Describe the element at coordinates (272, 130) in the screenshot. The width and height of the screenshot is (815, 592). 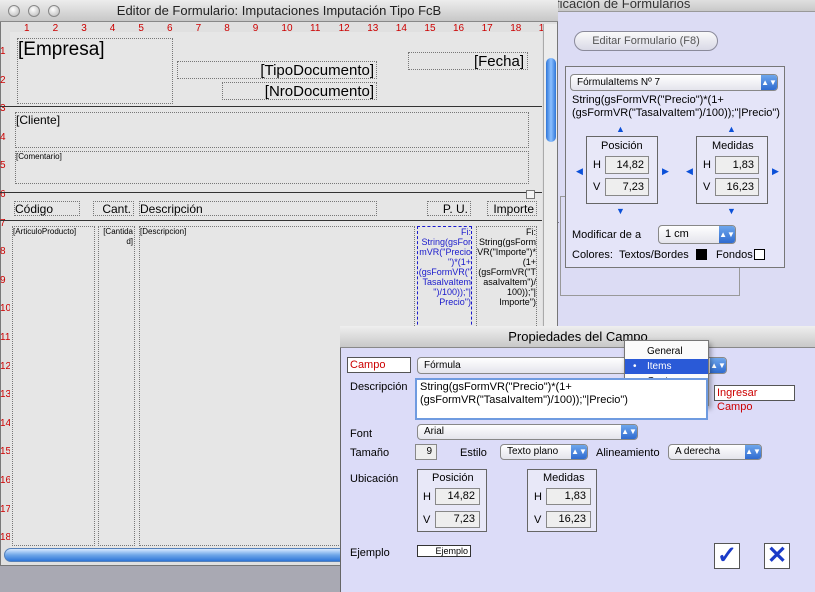
I see `cliente-field: [Cliente]` at that location.